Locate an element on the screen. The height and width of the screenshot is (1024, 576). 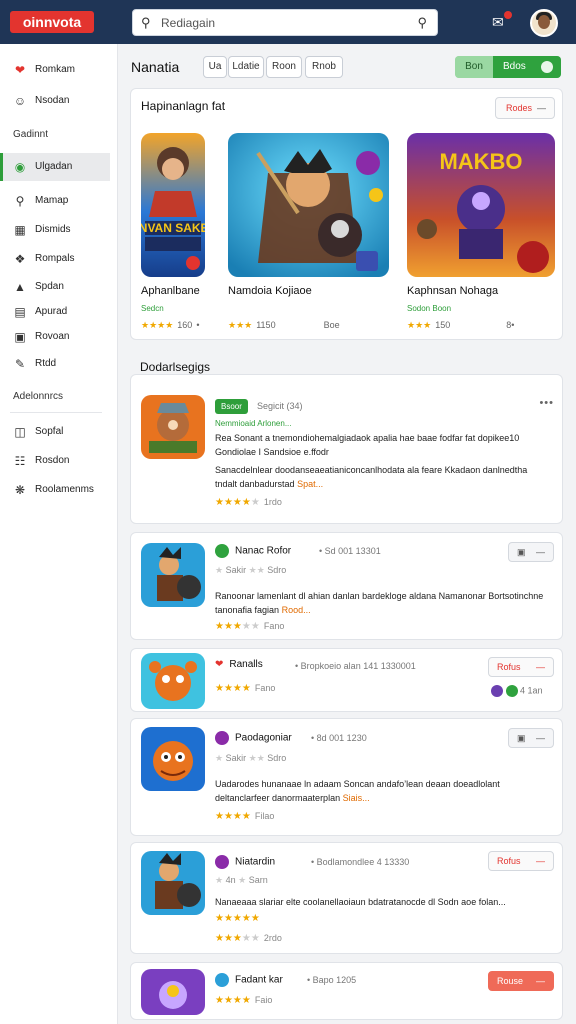
search-input: Rediagain is located at coordinates (188, 23).